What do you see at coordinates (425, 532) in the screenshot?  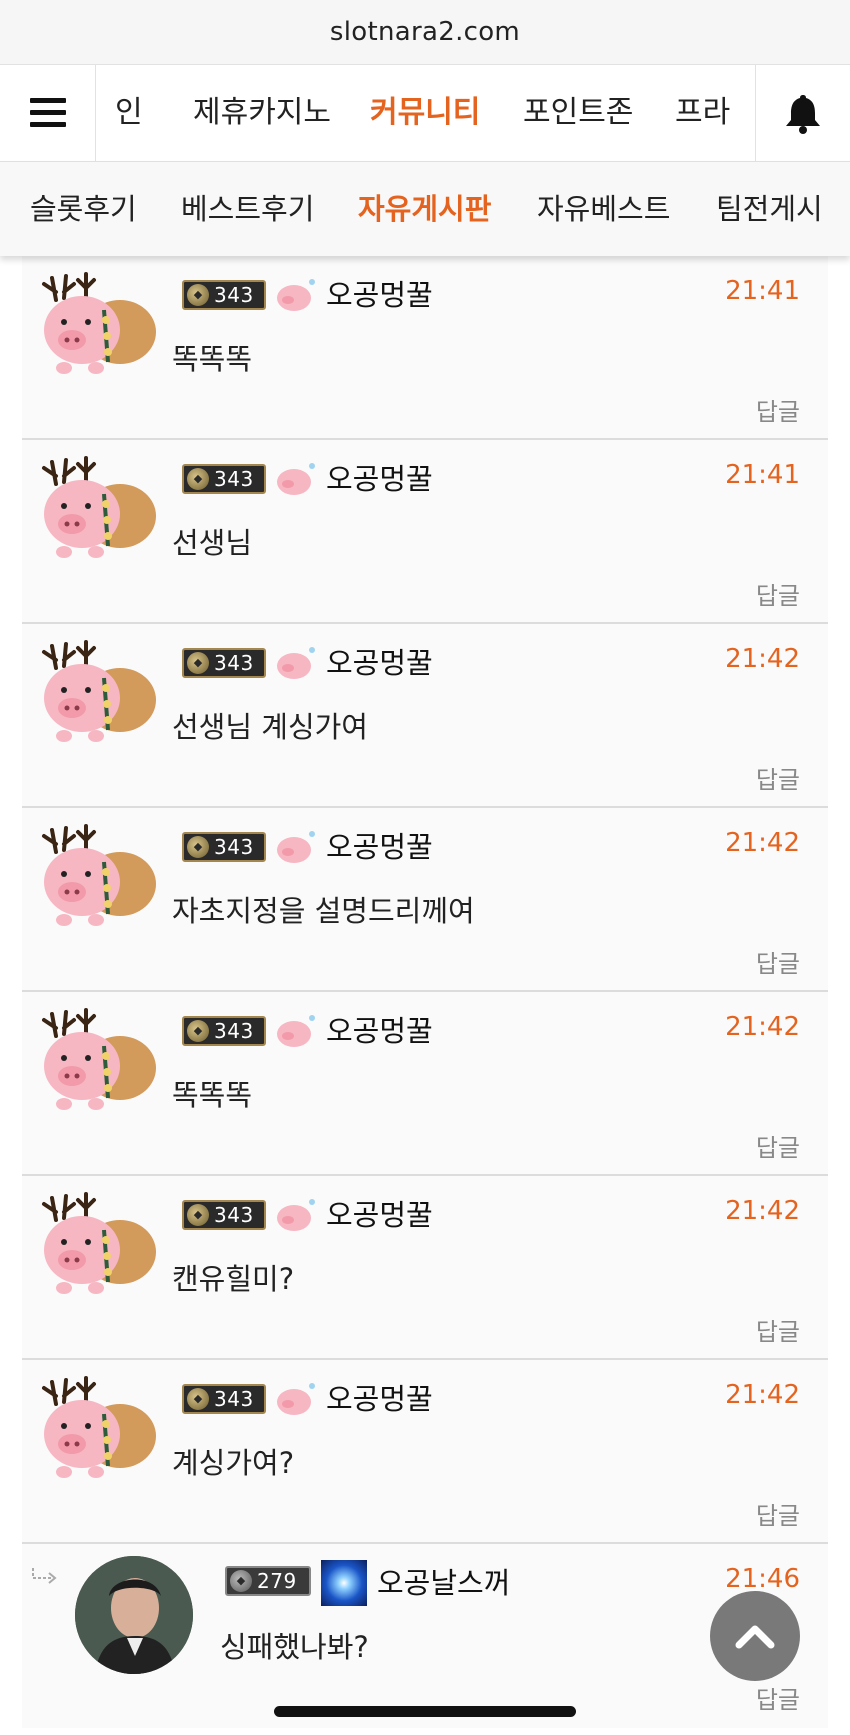 I see `comment-item: ◆ 343 오공멍꿀 21:41 선생님 답글` at bounding box center [425, 532].